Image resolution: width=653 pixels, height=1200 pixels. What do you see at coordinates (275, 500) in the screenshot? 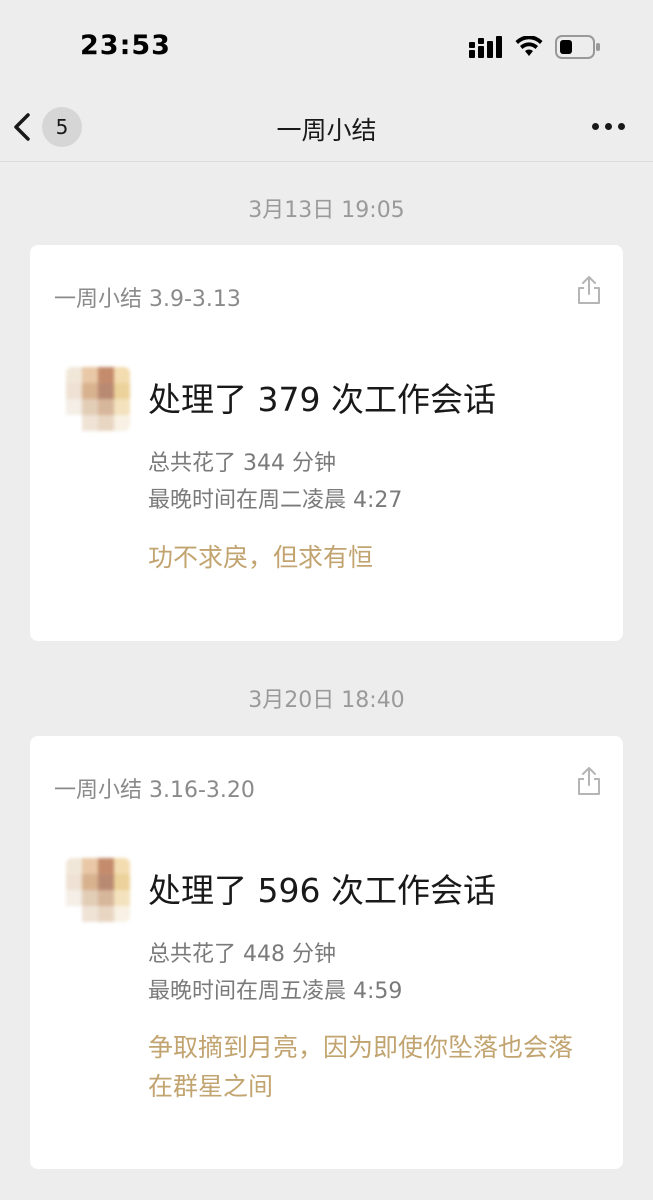
I see `latest-time: 最晚时间在周二凌晨 4:27` at bounding box center [275, 500].